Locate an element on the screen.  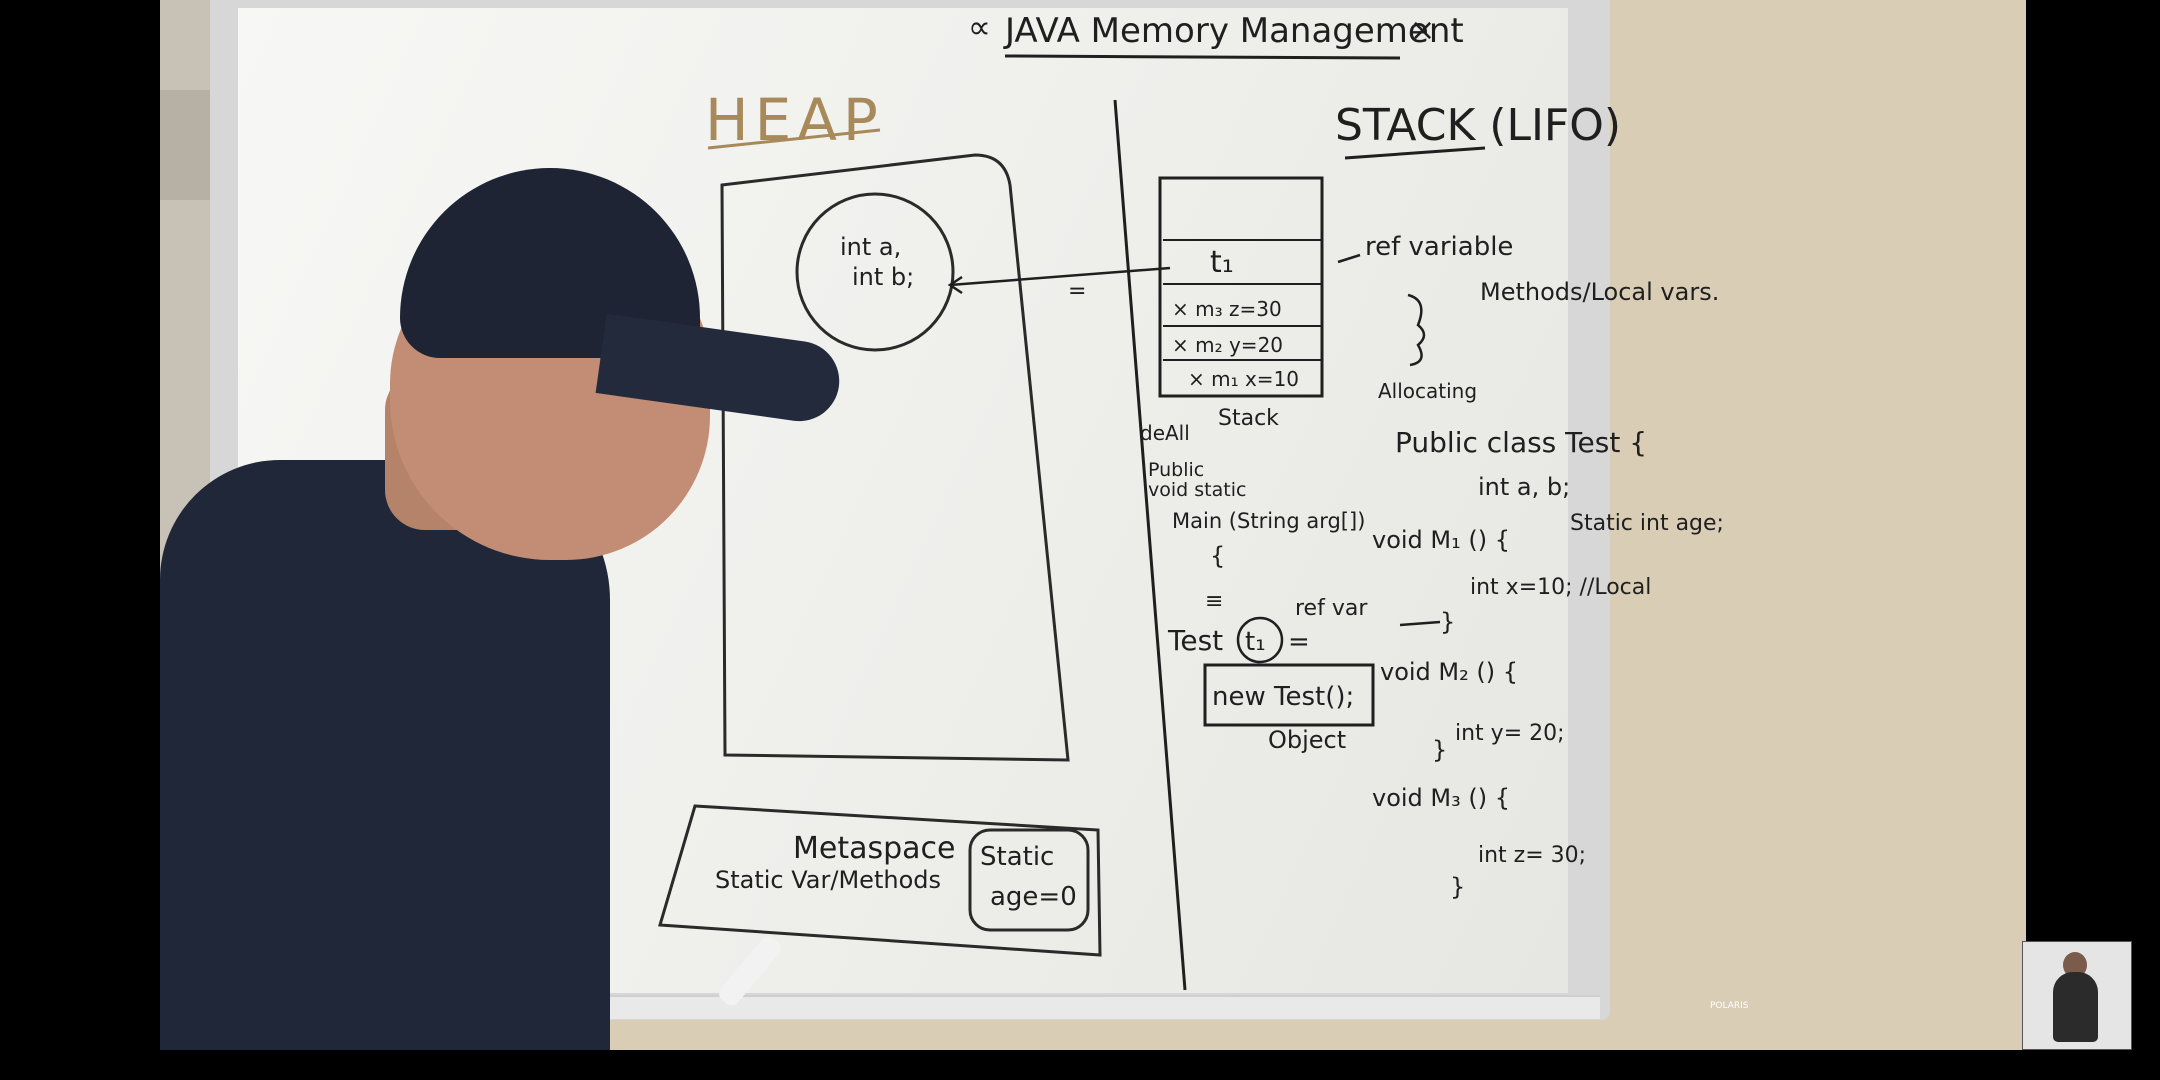
divider-line is located at coordinates (1150, 545).